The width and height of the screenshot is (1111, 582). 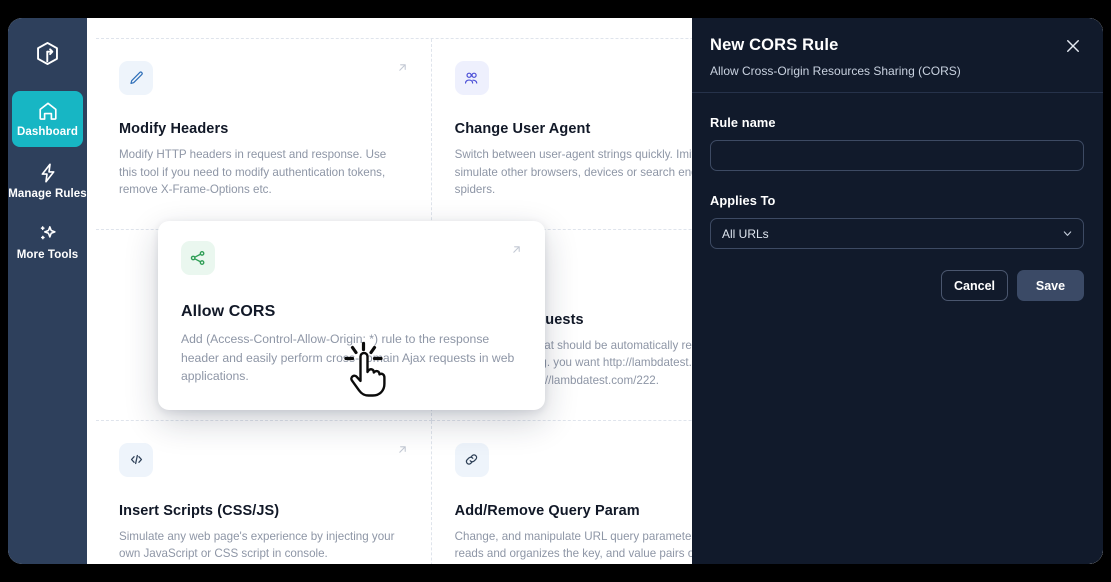 I want to click on rule-name-input, so click(x=897, y=155).